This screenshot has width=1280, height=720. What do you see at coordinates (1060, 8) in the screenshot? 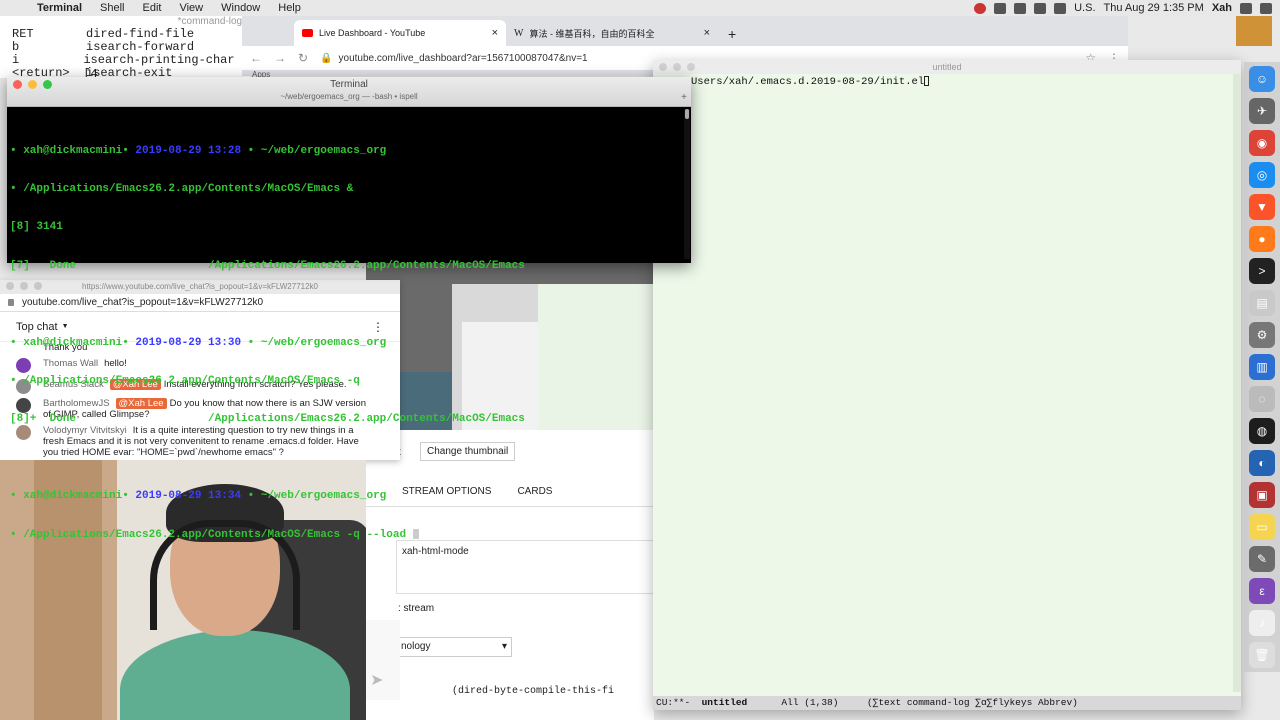
I see `volume-icon` at bounding box center [1060, 8].